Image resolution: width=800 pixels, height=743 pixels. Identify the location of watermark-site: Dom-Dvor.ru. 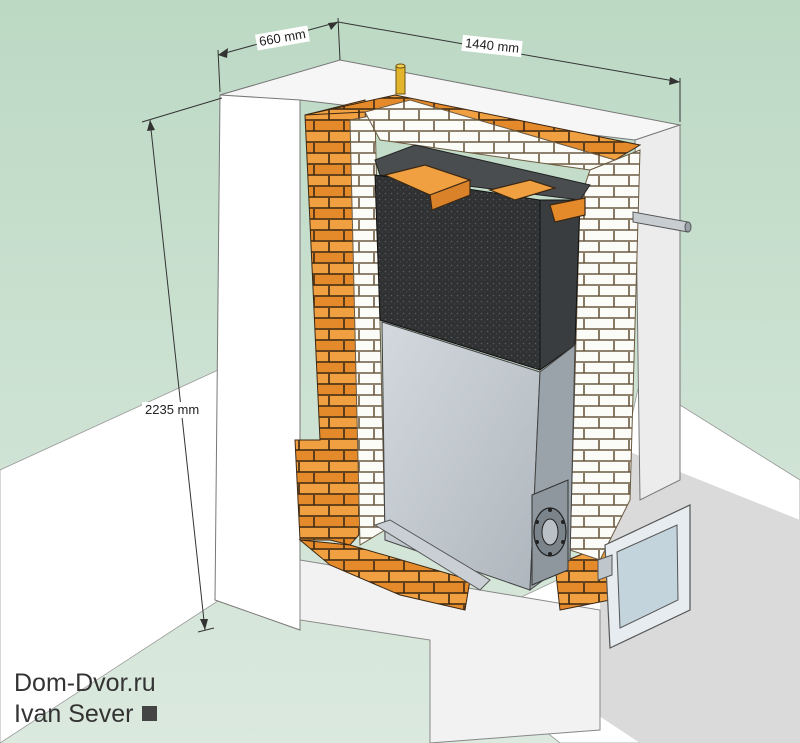
(85, 683).